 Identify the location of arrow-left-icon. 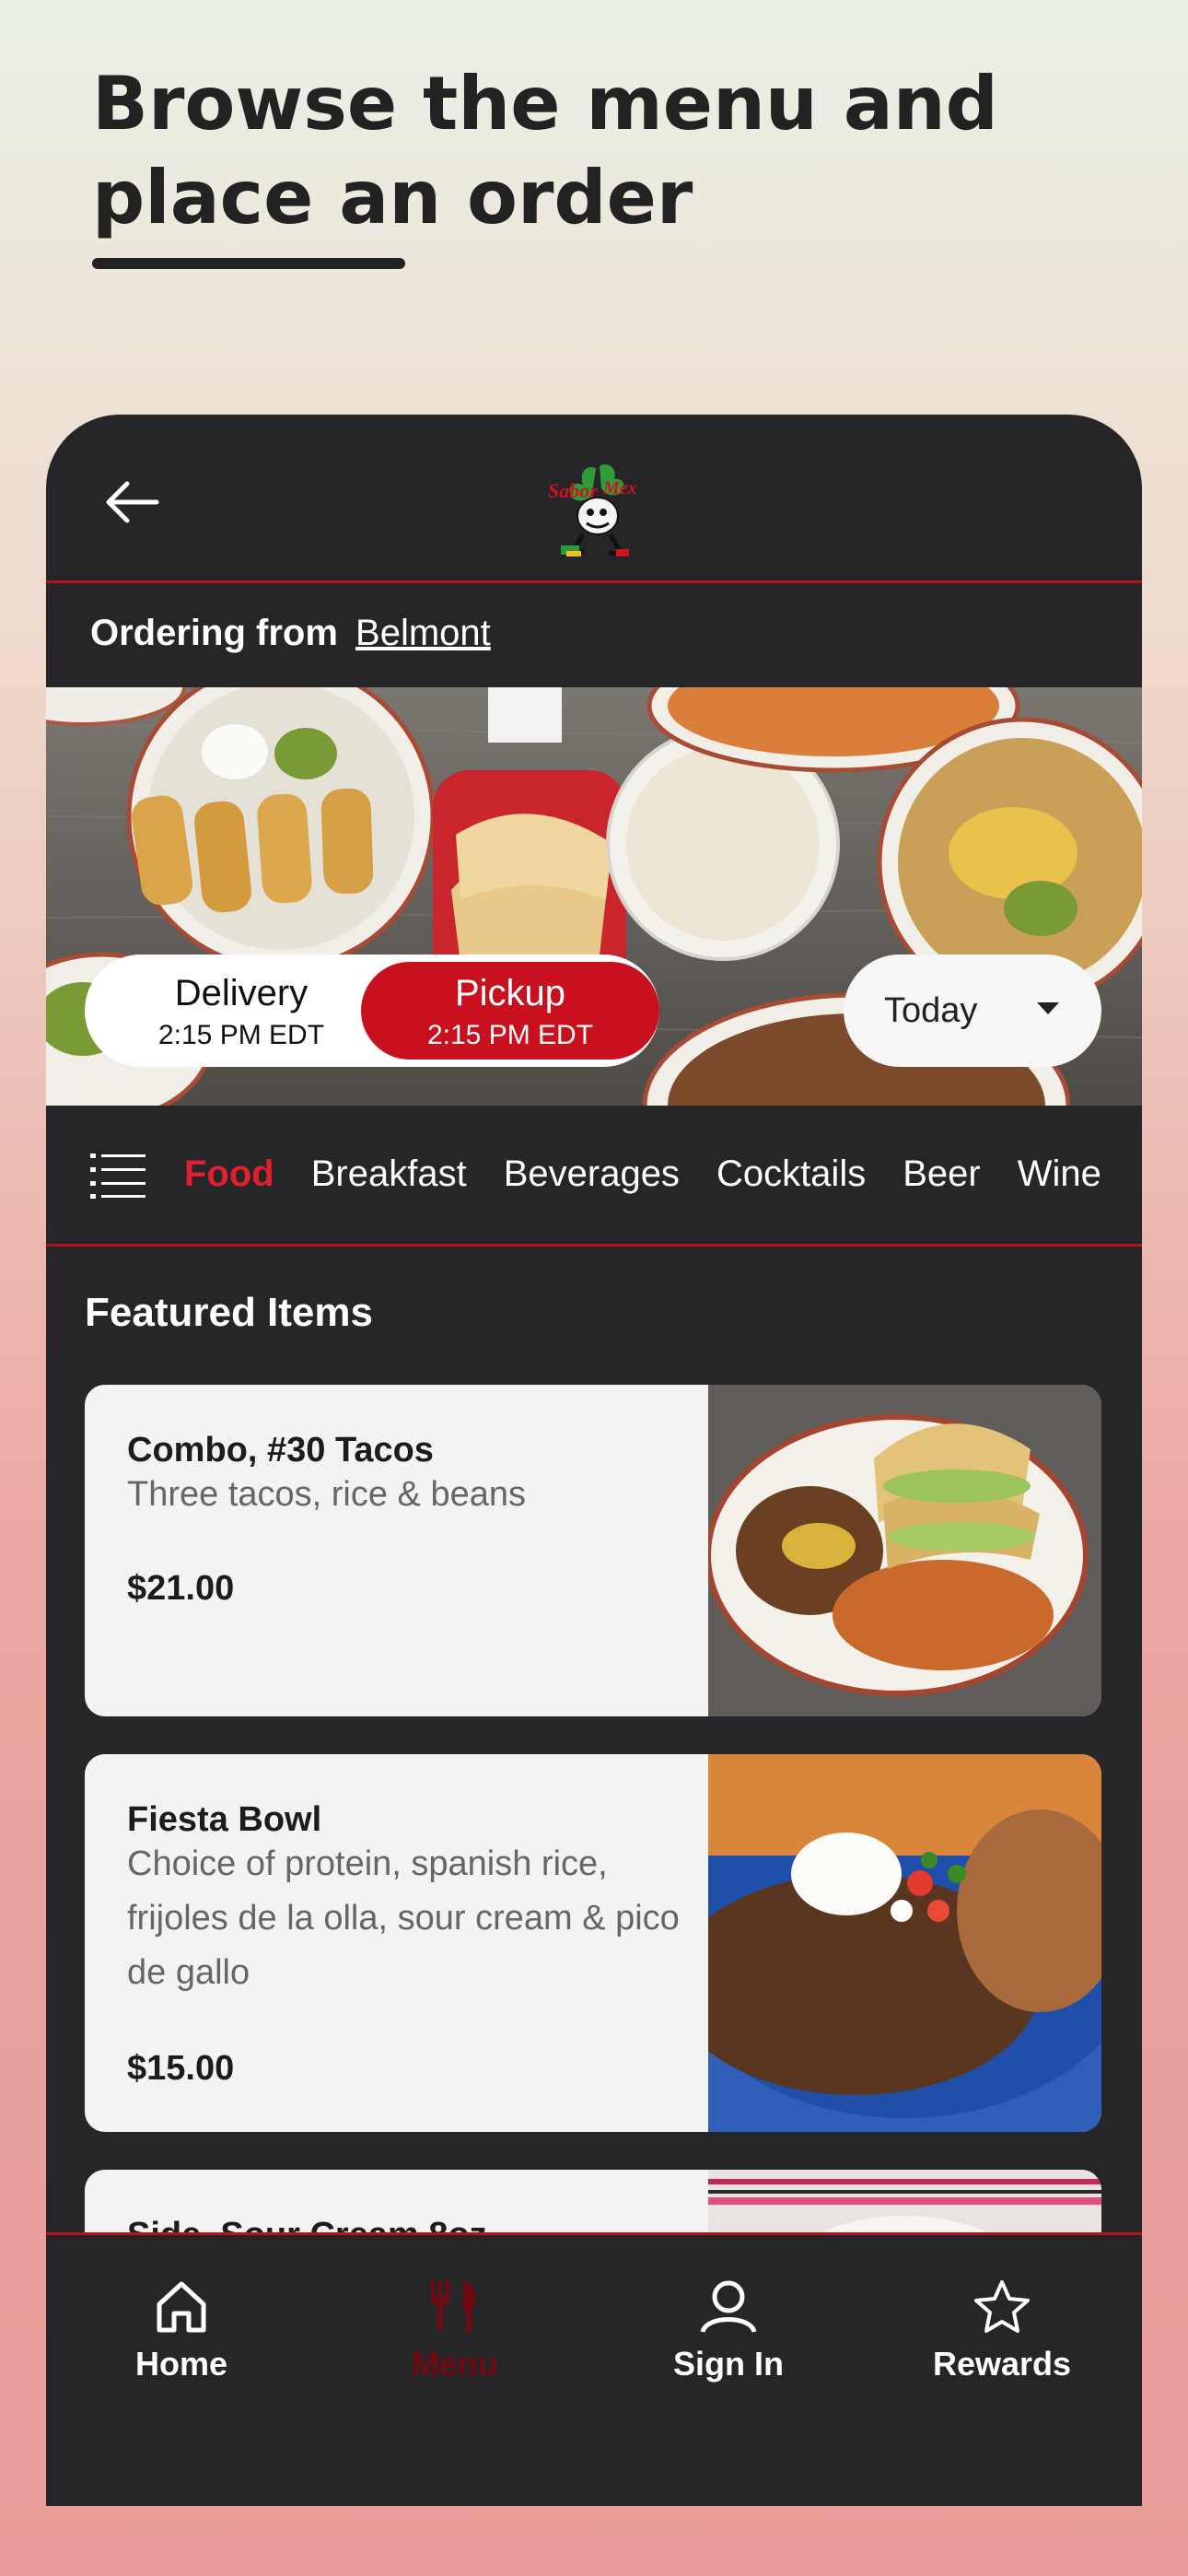
(132, 502).